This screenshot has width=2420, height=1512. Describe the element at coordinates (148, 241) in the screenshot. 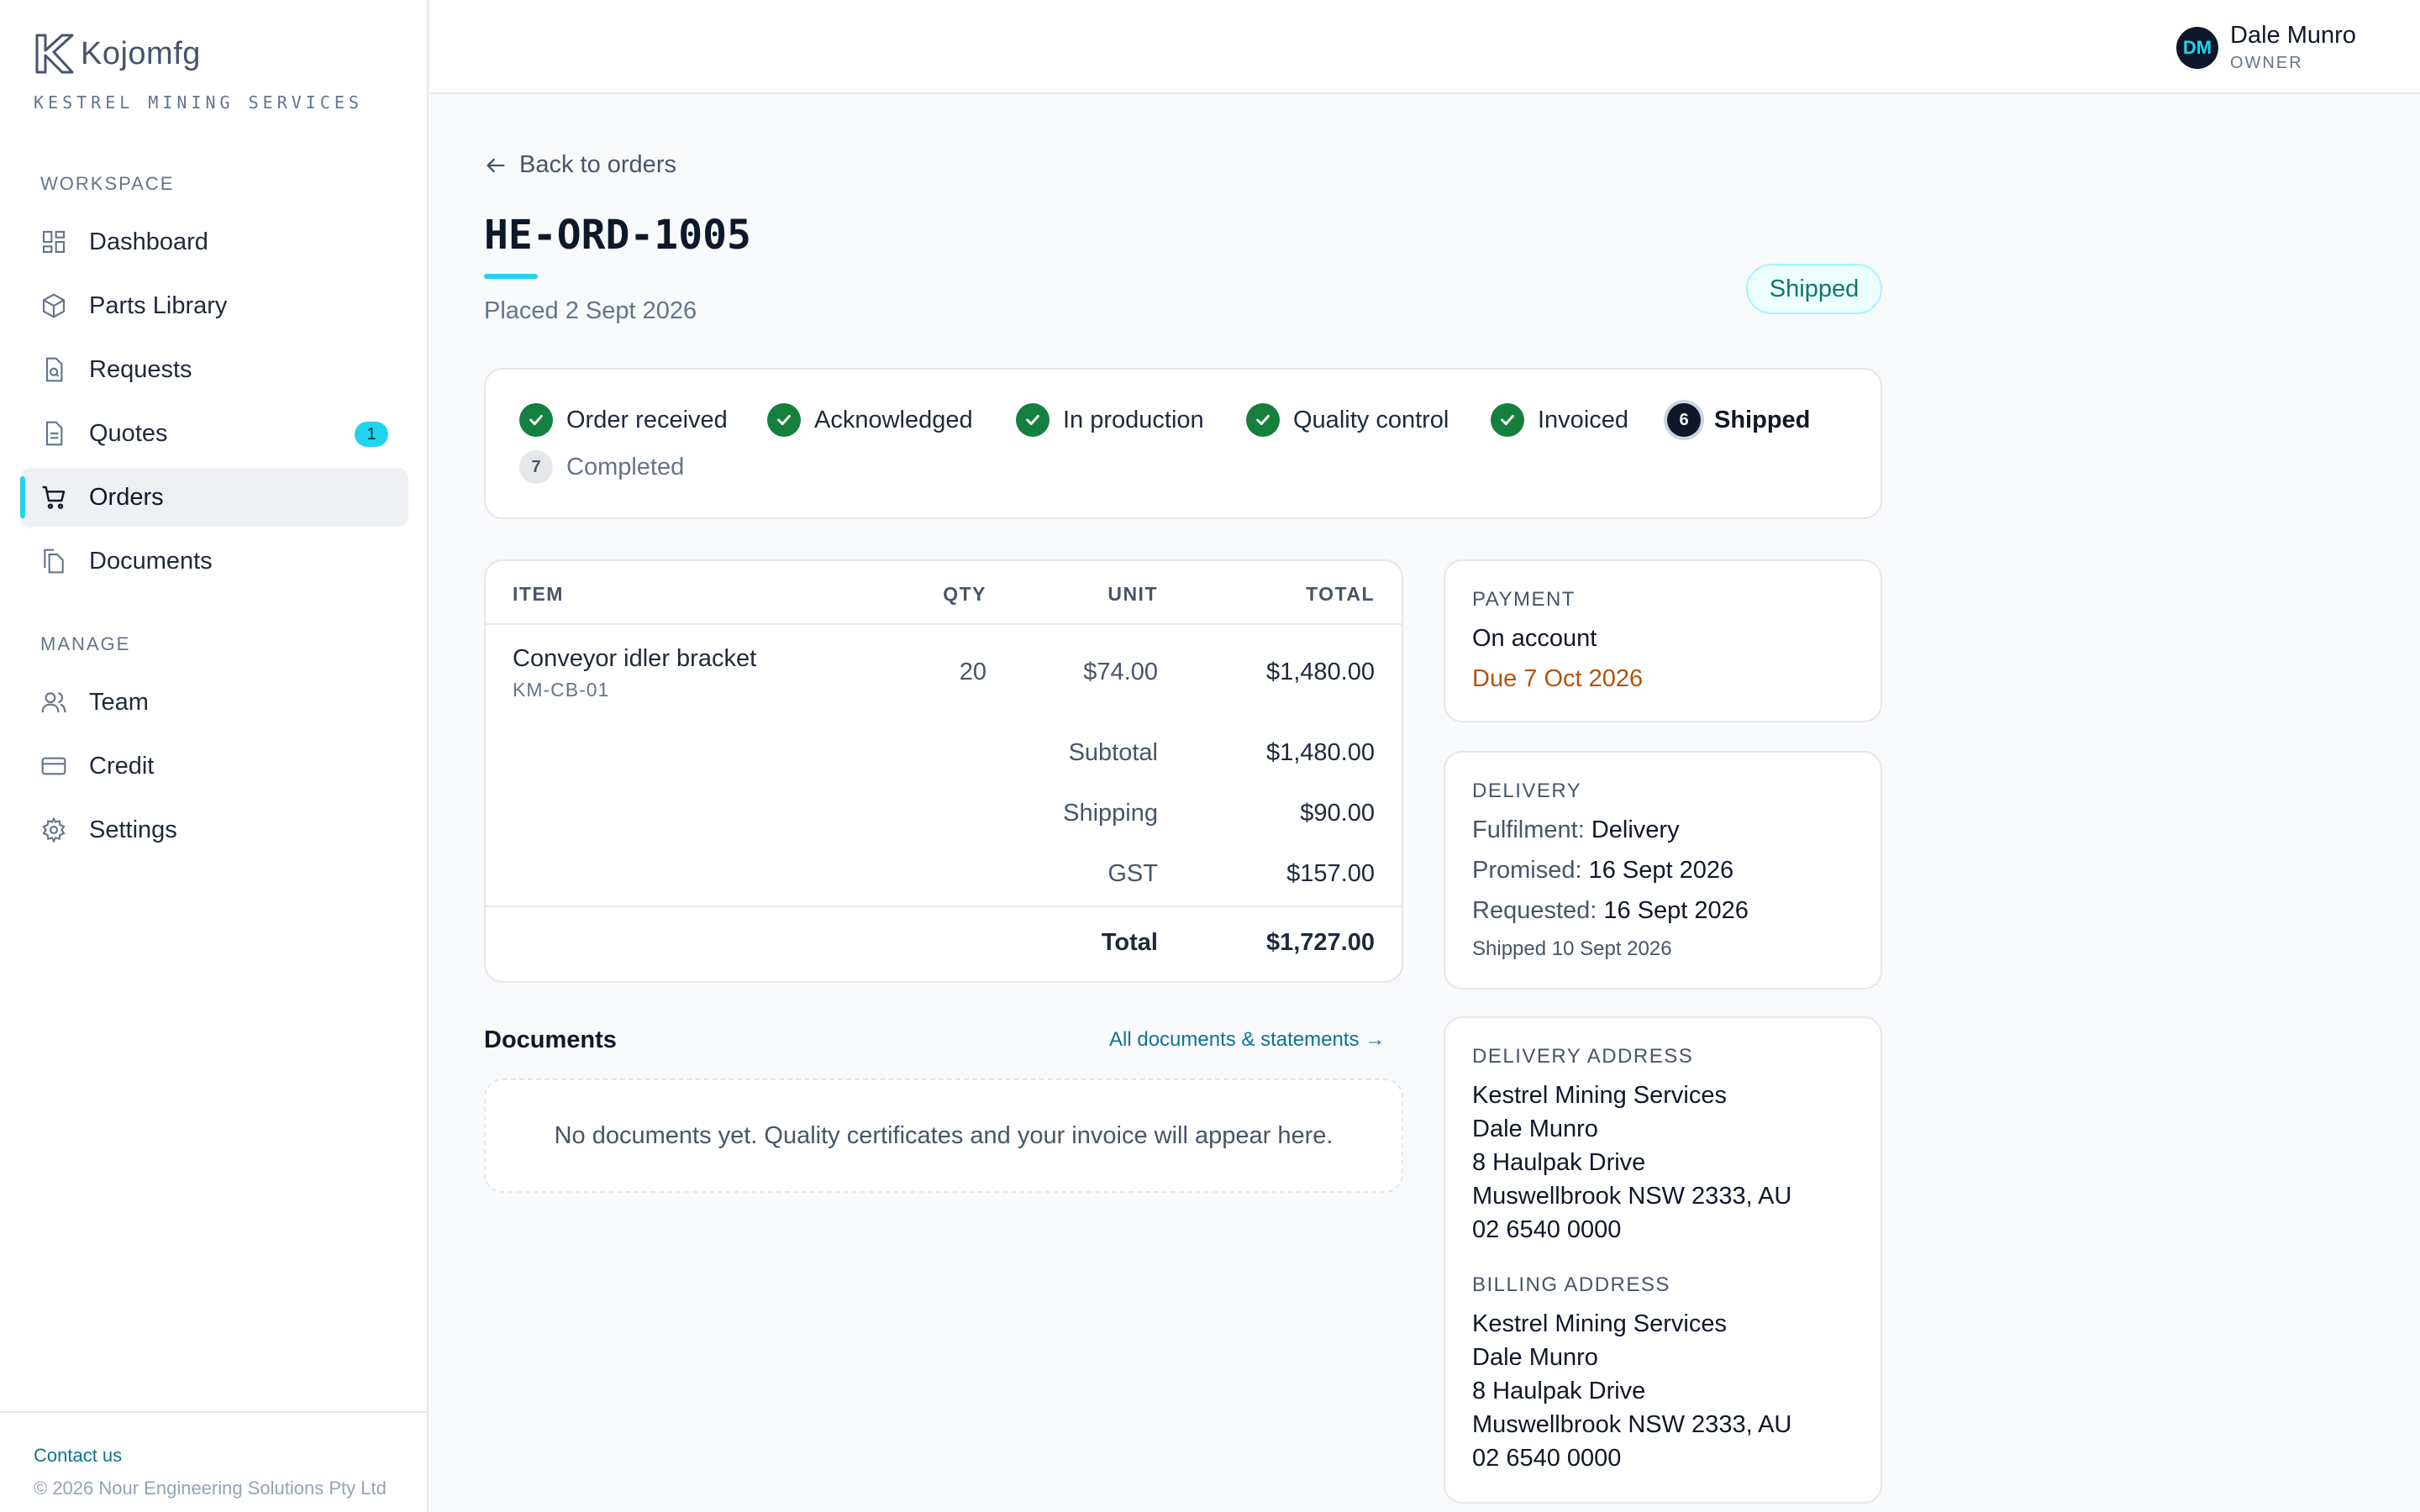

I see `sidebar-item-label: Dashboard` at that location.